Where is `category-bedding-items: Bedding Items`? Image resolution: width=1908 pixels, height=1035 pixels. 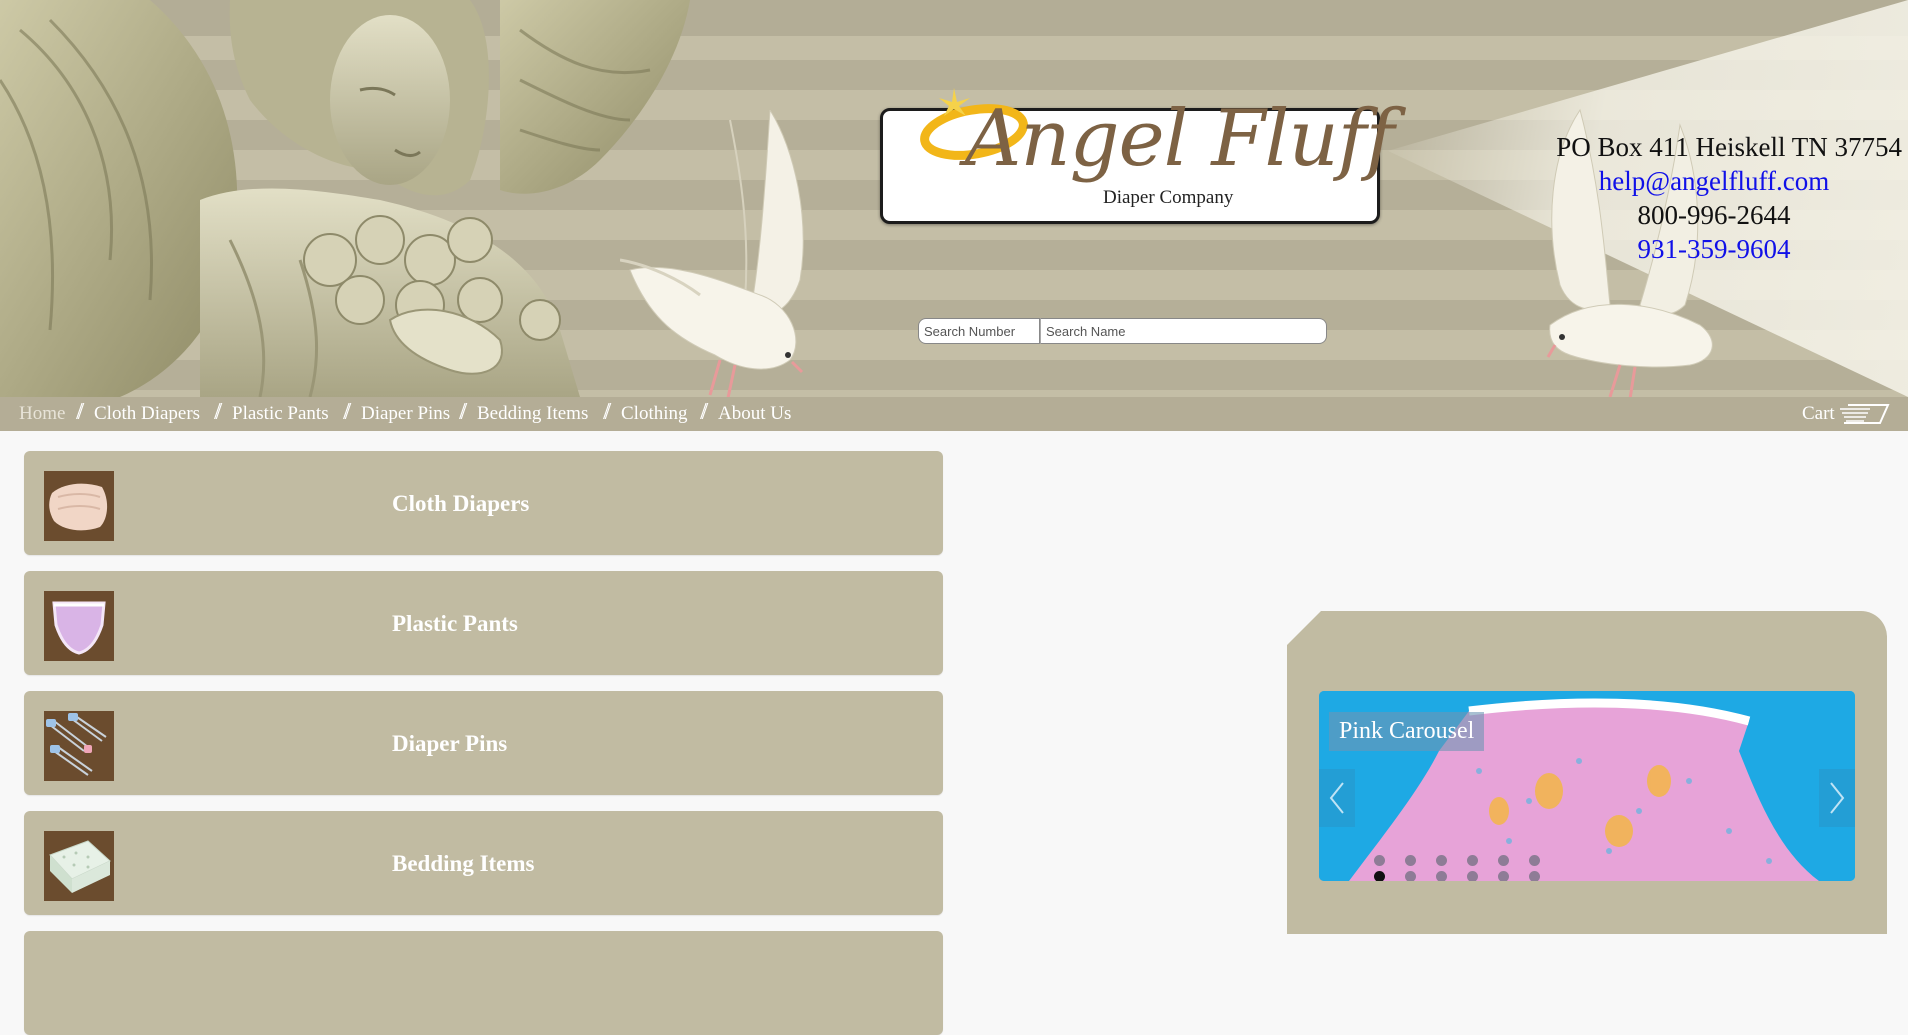 category-bedding-items: Bedding Items is located at coordinates (483, 863).